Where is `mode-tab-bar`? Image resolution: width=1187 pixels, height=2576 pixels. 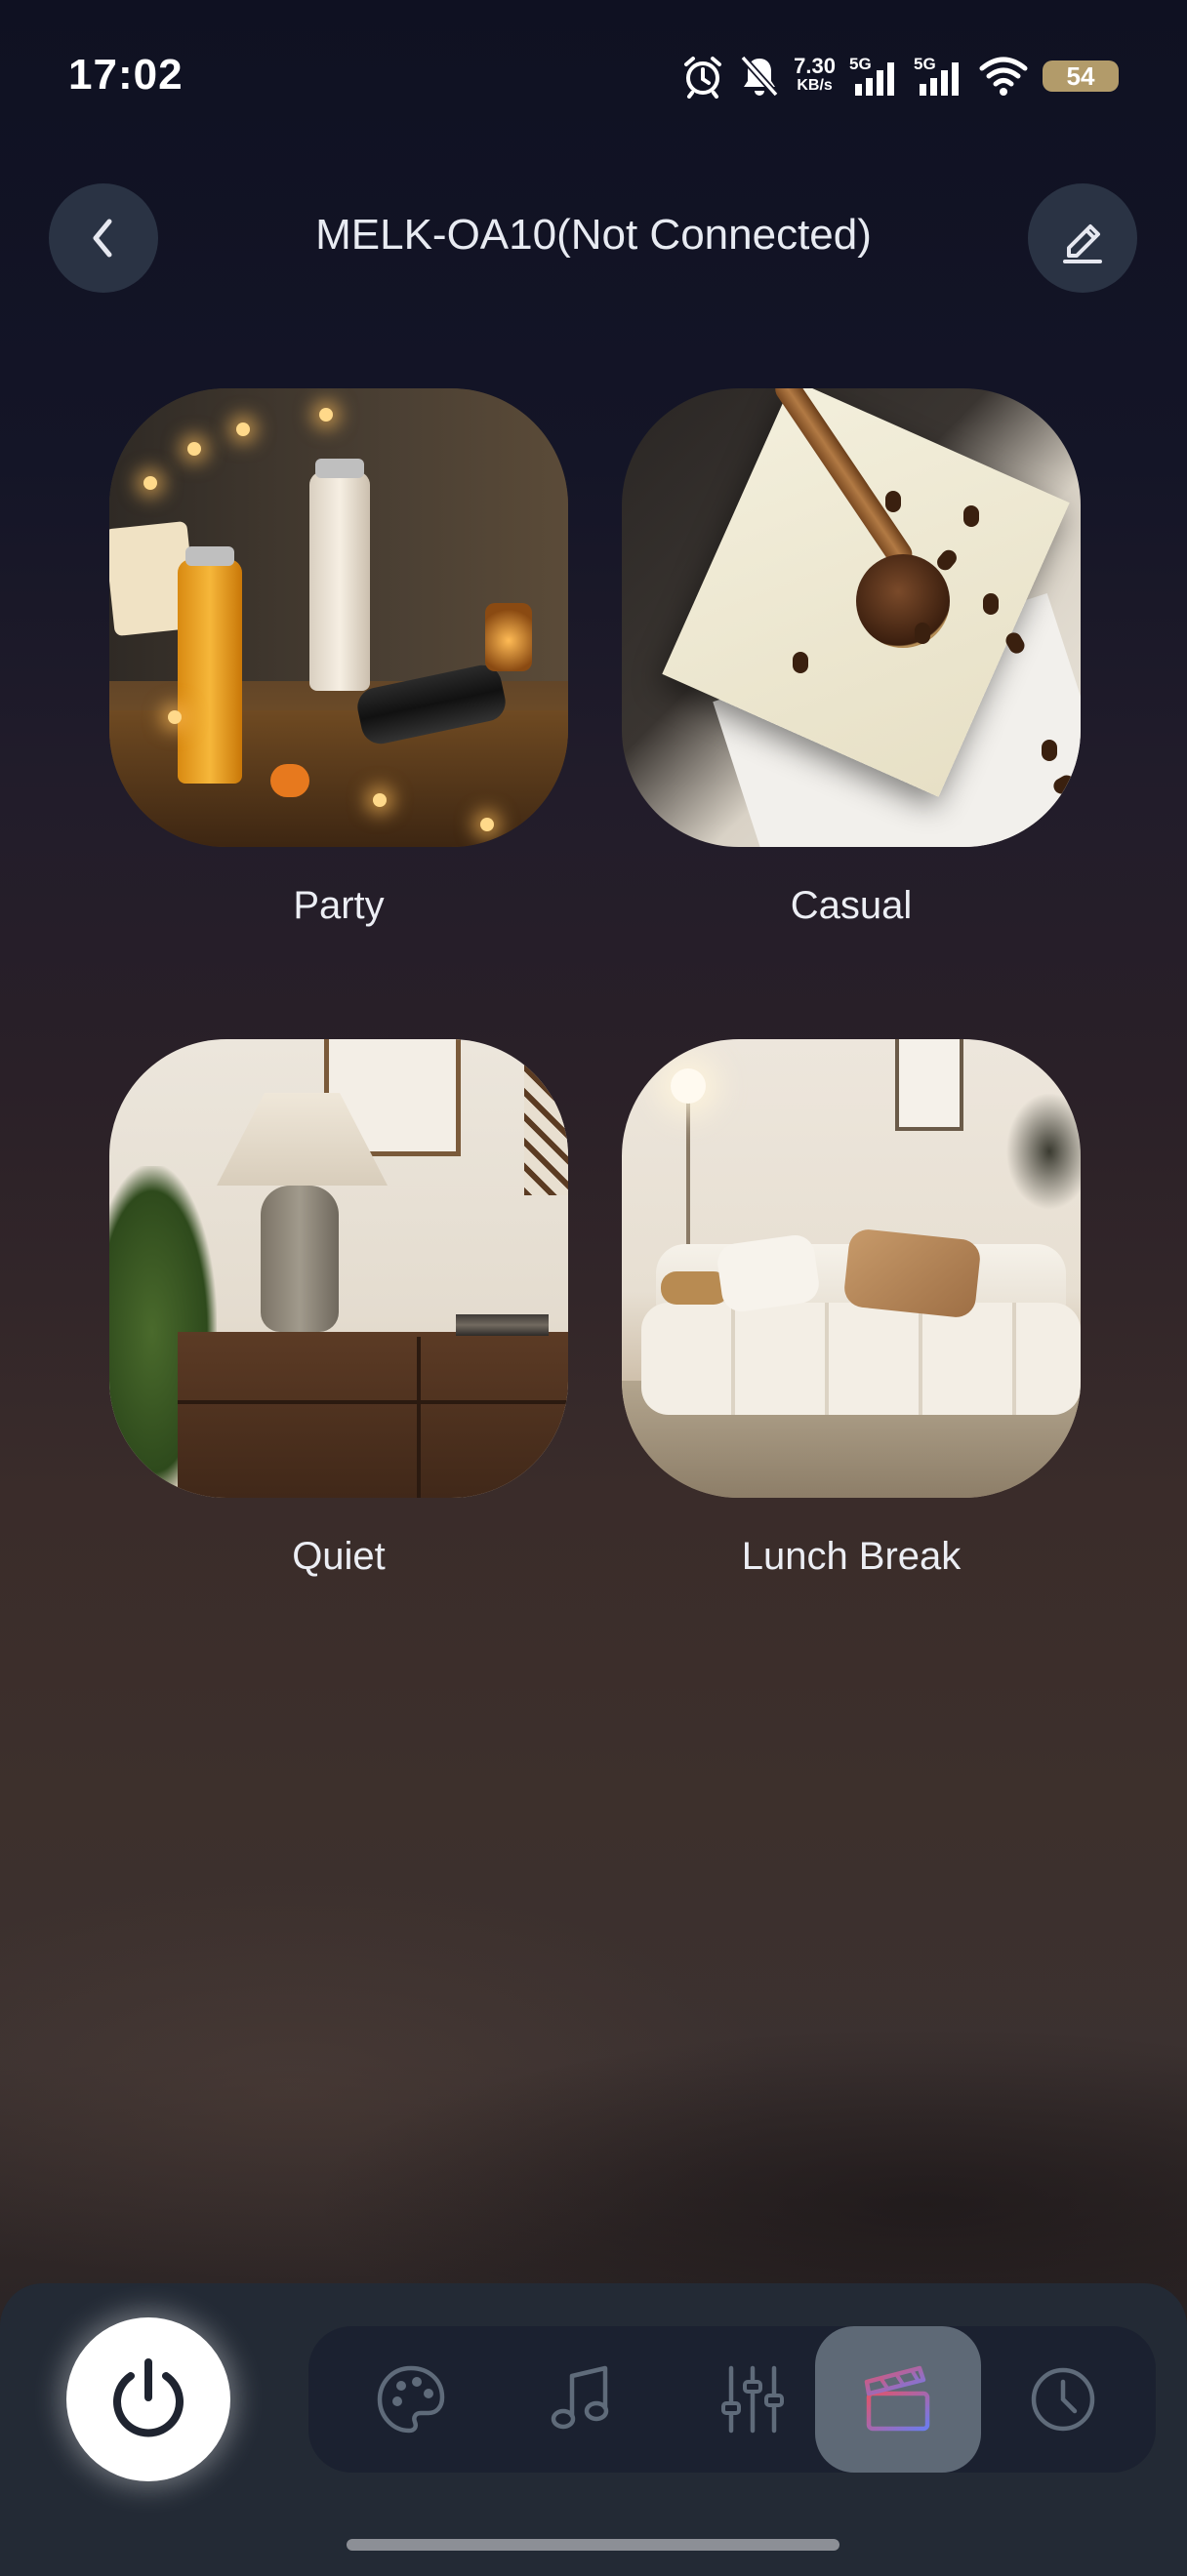
mode-tab-bar is located at coordinates (732, 2399).